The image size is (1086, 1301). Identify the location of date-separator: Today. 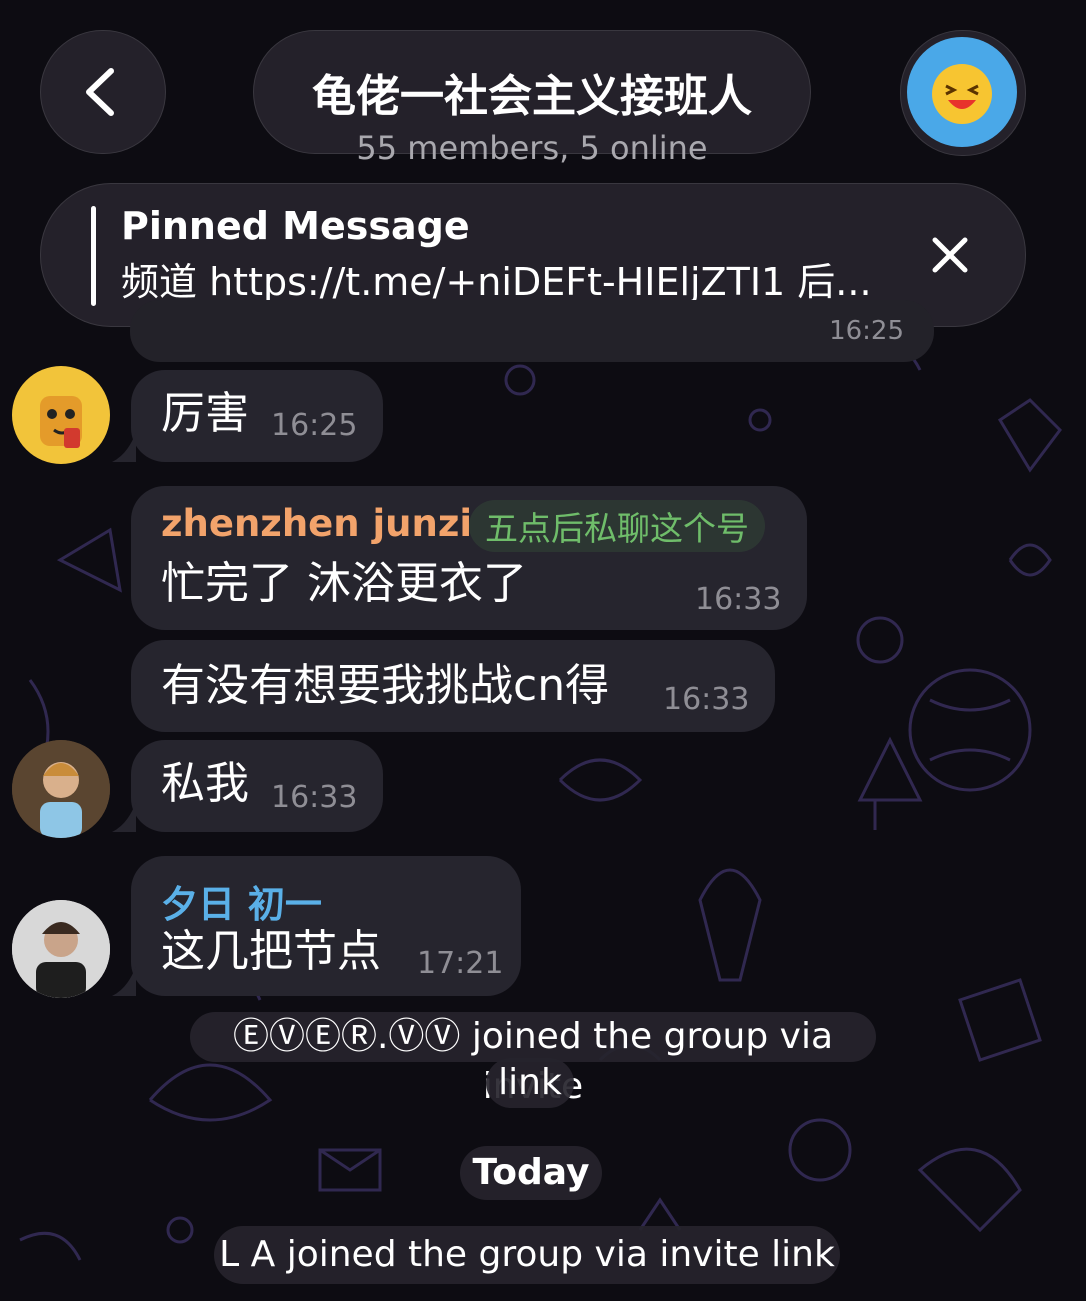
(531, 1173).